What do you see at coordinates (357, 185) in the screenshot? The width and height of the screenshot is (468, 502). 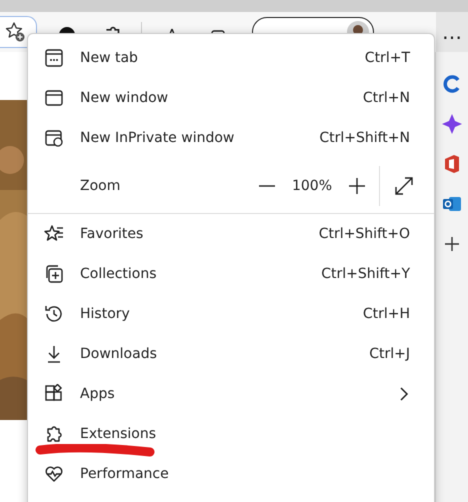 I see `plus-icon` at bounding box center [357, 185].